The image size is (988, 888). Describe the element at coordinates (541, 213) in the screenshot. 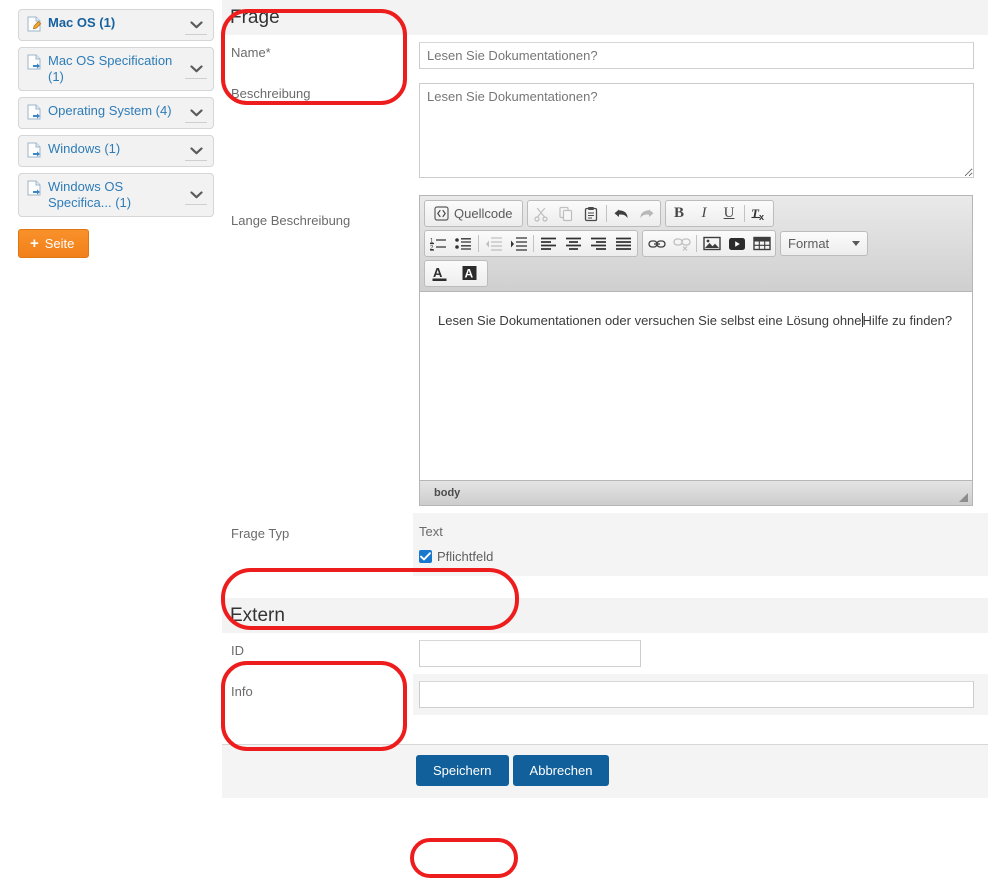

I see `cut-icon` at that location.